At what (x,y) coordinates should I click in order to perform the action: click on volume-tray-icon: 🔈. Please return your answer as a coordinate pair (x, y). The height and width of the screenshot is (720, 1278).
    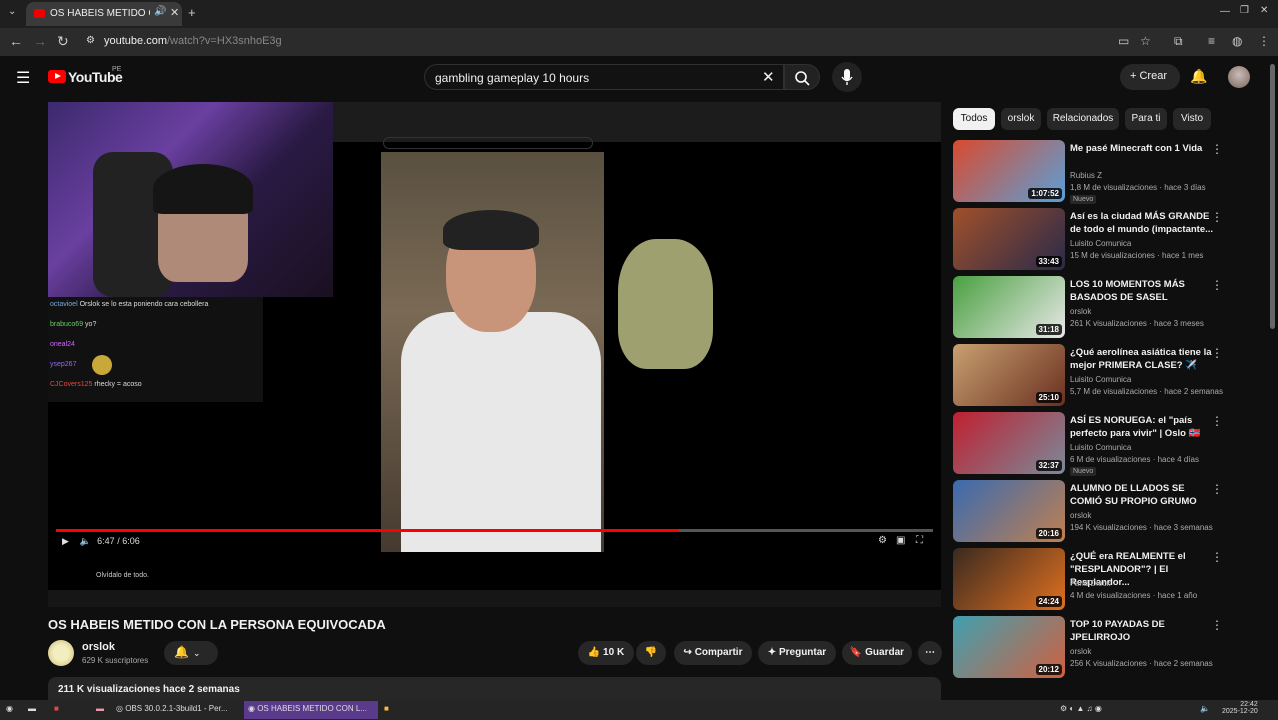
    Looking at the image, I should click on (1205, 708).